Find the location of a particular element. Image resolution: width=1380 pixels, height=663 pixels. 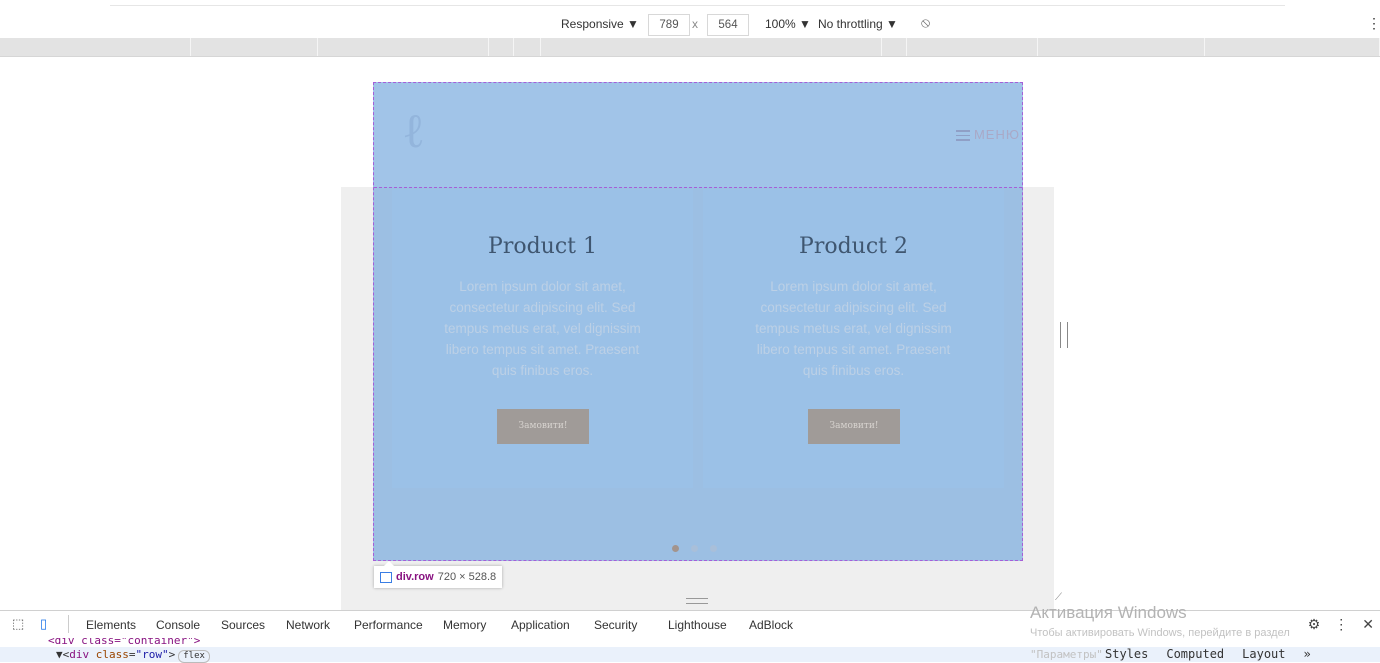

menu-button: МЕНЮ is located at coordinates (987, 135).